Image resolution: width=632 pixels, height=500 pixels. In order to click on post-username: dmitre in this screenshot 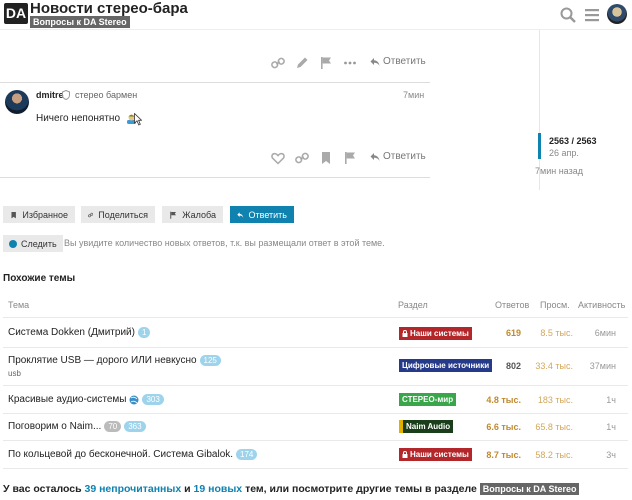, I will do `click(50, 95)`.